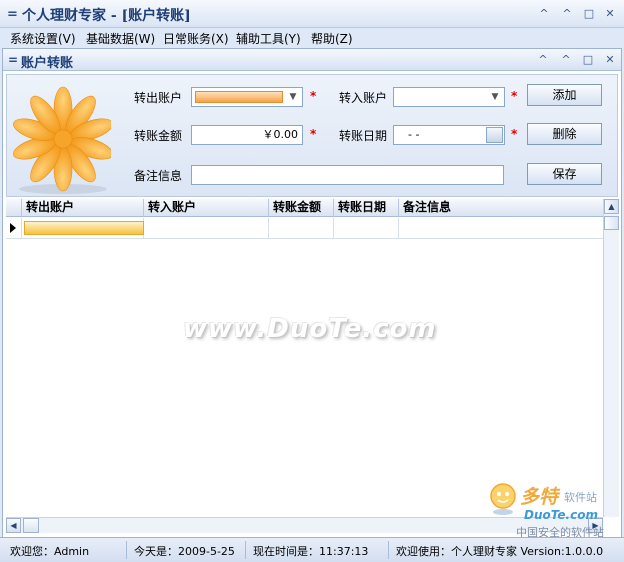 Image resolution: width=624 pixels, height=562 pixels. What do you see at coordinates (589, 14) in the screenshot?
I see `window-maximize-button: □` at bounding box center [589, 14].